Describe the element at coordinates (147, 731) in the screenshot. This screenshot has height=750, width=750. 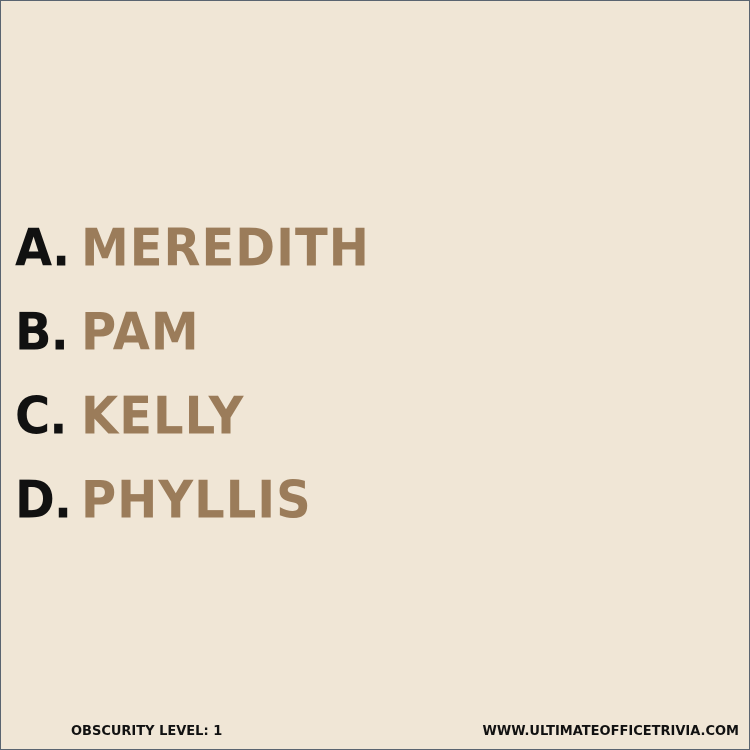
I see `obscurity-level: OBSCURITY LEVEL: 1` at that location.